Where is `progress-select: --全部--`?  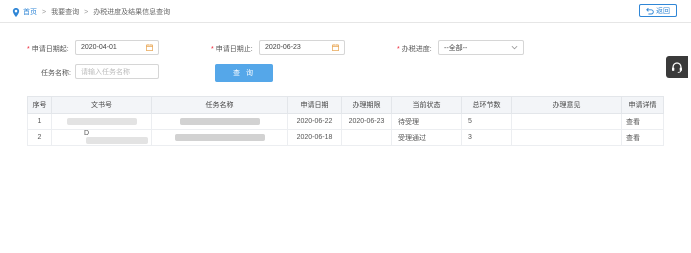
progress-select: --全部-- is located at coordinates (481, 47).